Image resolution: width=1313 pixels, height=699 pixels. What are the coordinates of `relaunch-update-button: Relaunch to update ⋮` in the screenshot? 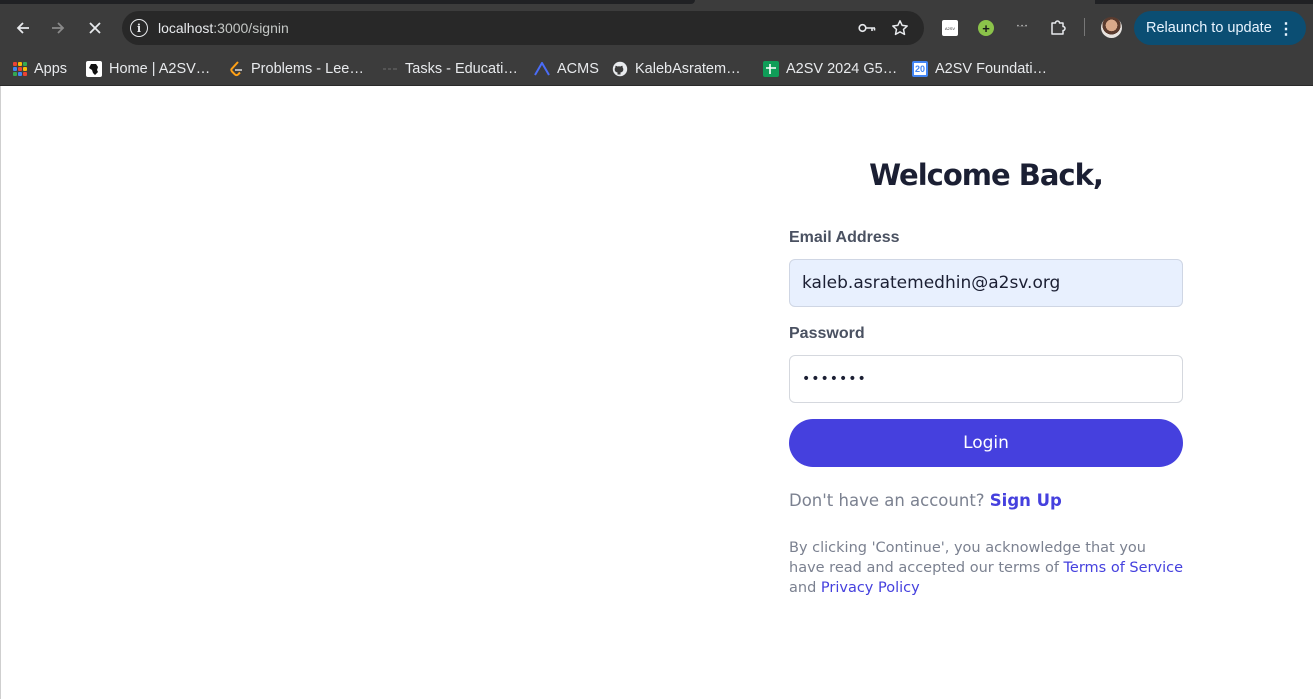 It's located at (1220, 28).